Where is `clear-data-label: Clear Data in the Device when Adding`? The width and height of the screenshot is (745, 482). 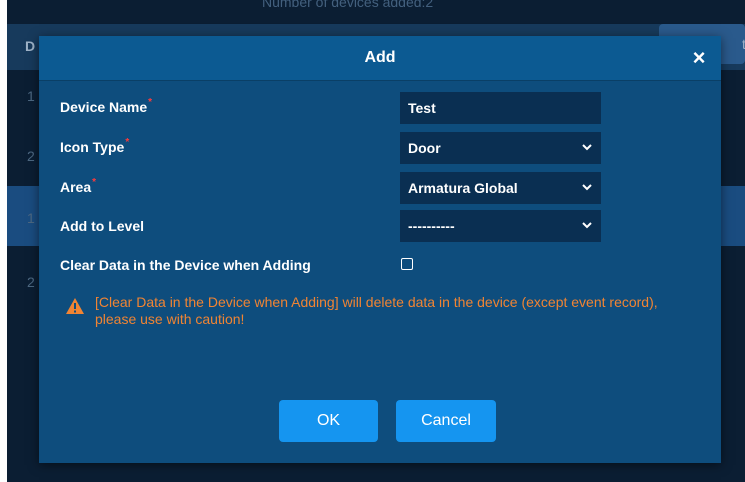 clear-data-label: Clear Data in the Device when Adding is located at coordinates (185, 265).